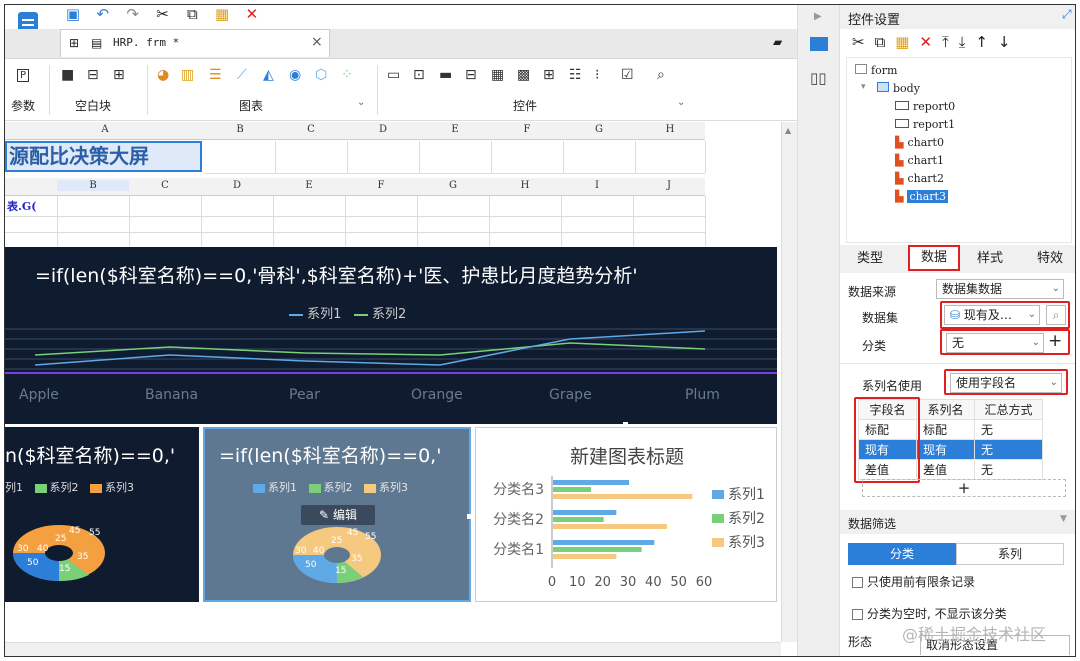 The image size is (1080, 661). What do you see at coordinates (67, 75) in the screenshot?
I see `block-icon: ■` at bounding box center [67, 75].